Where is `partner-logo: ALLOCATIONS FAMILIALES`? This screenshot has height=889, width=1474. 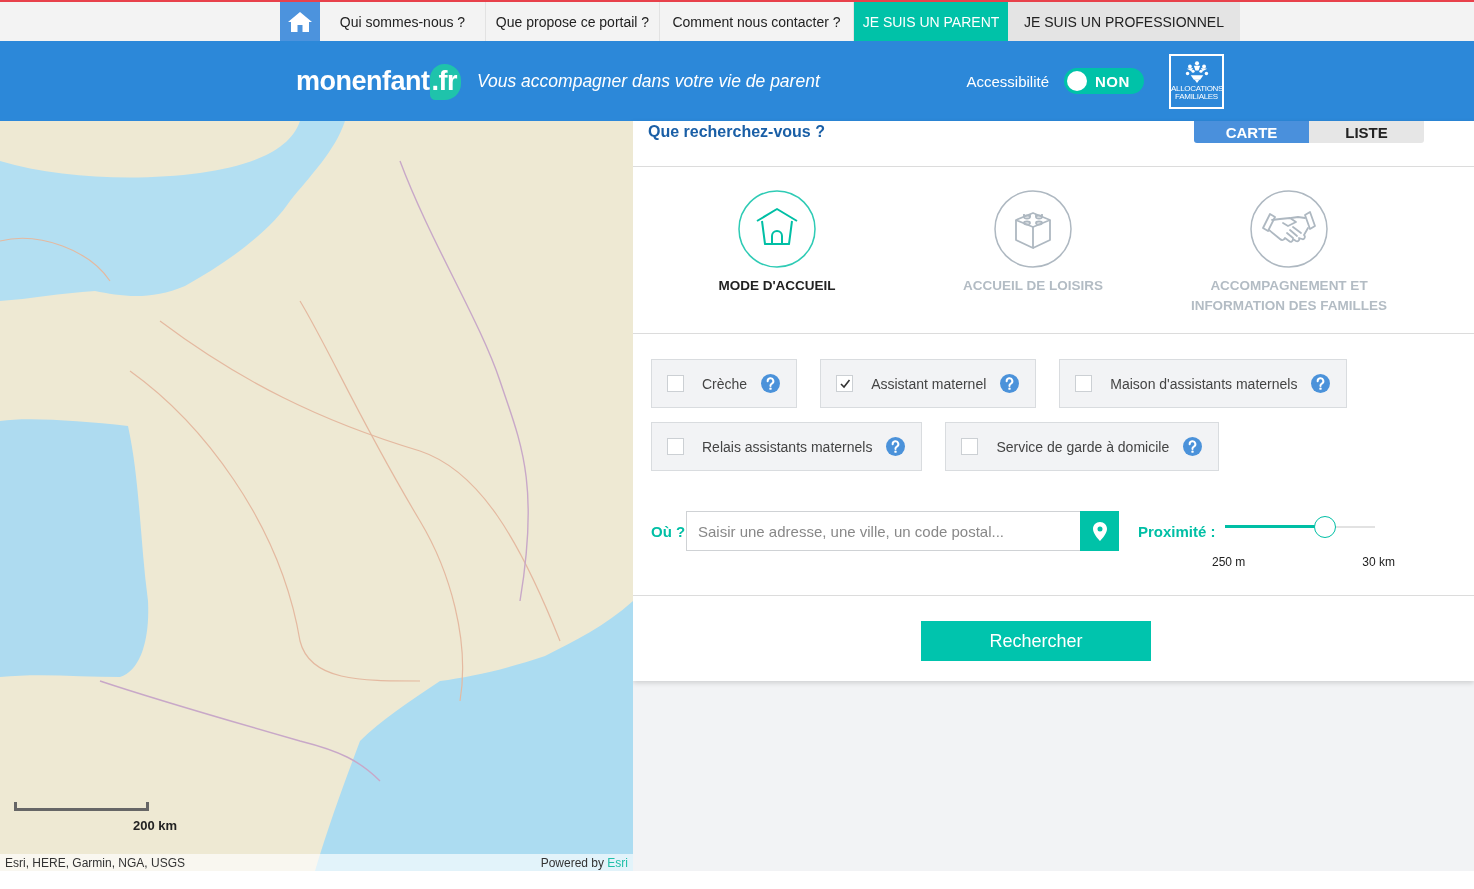
partner-logo: ALLOCATIONS FAMILIALES is located at coordinates (1196, 81).